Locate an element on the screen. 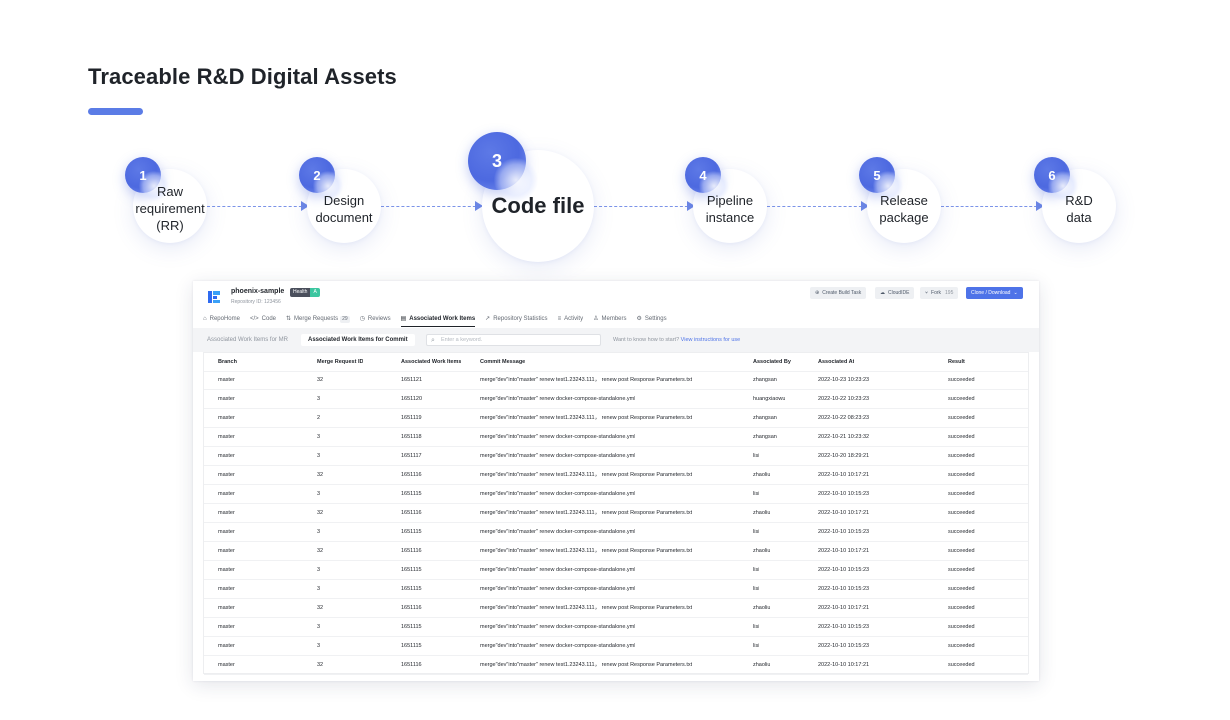  search-input: ⌕ Enter a keyword. is located at coordinates (513, 340).